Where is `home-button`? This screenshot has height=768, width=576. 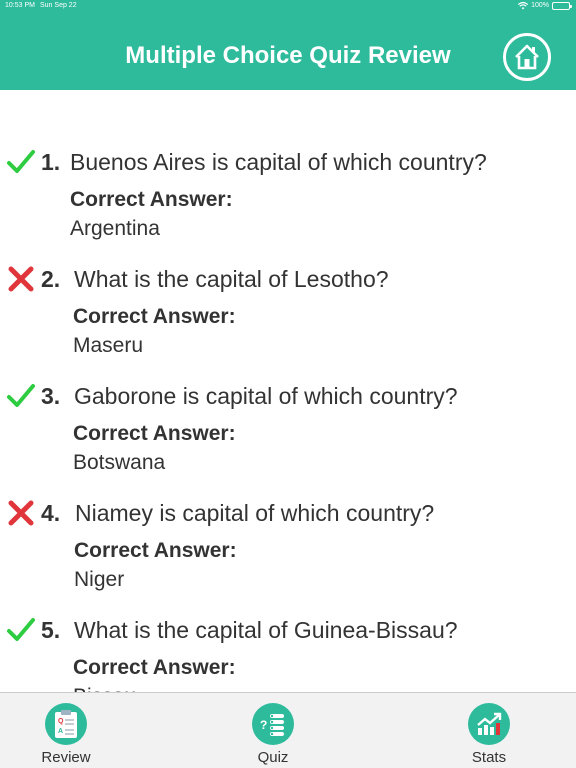
home-button is located at coordinates (527, 57).